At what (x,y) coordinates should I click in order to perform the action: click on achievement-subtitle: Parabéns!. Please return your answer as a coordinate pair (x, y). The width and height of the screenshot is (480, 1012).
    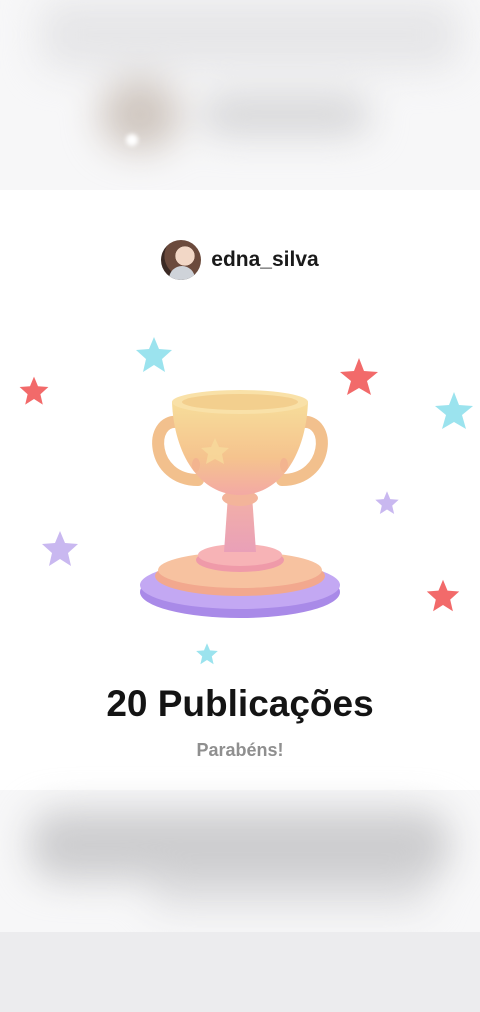
    Looking at the image, I should click on (240, 750).